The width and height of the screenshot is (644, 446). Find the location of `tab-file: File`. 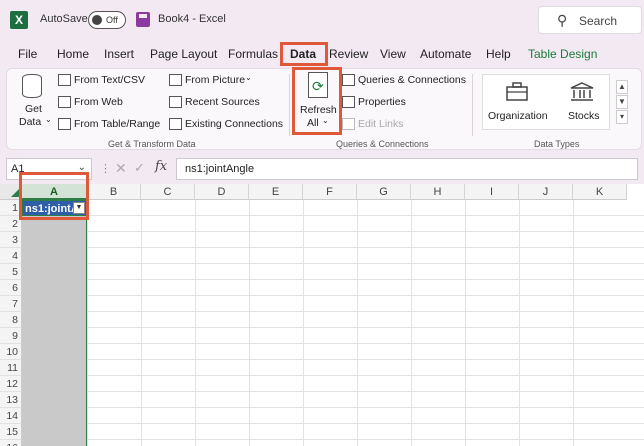

tab-file: File is located at coordinates (27, 54).